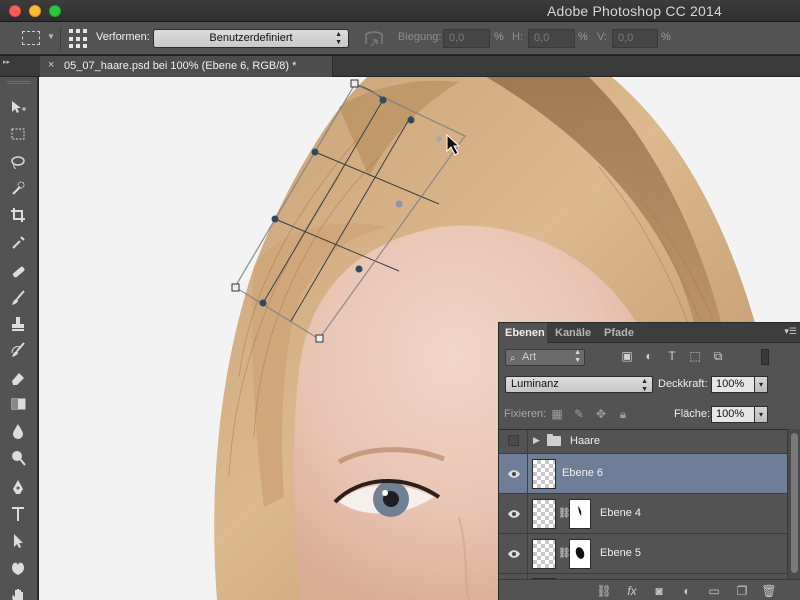 The width and height of the screenshot is (800, 600). What do you see at coordinates (525, 333) in the screenshot?
I see `tab-layers: Ebenen` at bounding box center [525, 333].